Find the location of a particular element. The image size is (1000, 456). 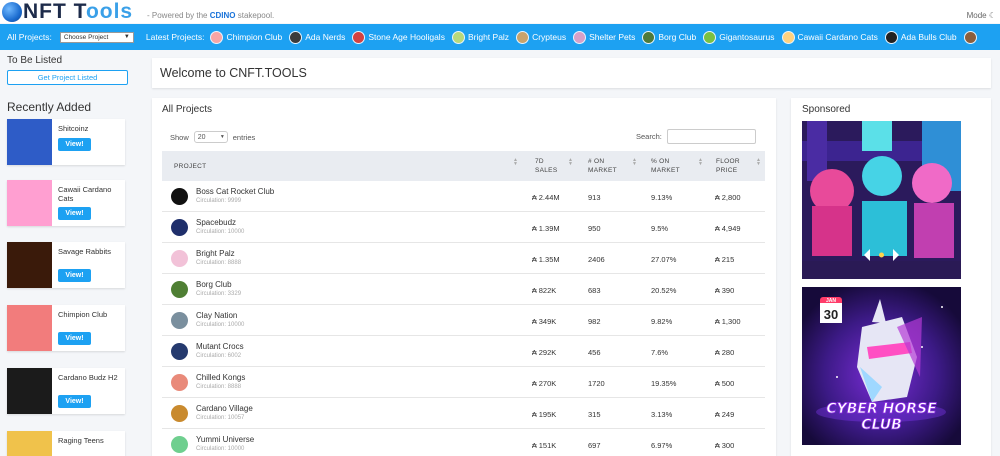

latest-project-item: Shelter Pets is located at coordinates (604, 37).